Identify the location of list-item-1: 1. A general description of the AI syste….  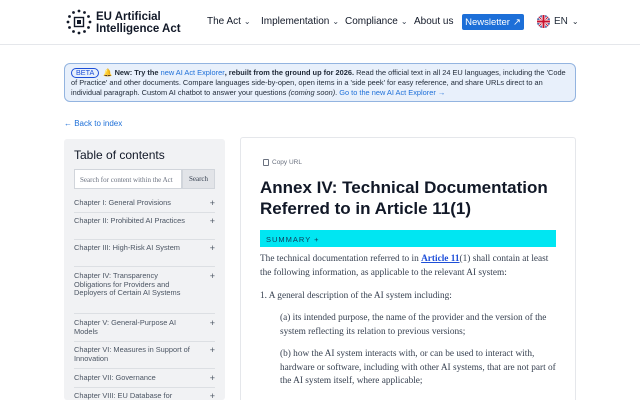
(356, 296).